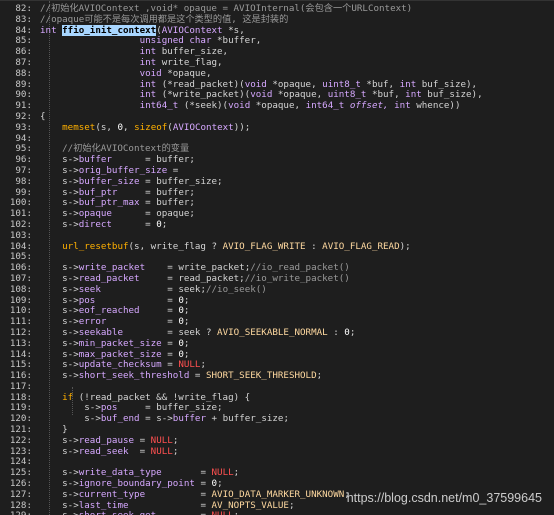 The height and width of the screenshot is (515, 554). What do you see at coordinates (92, 322) in the screenshot?
I see `code-token: error` at bounding box center [92, 322].